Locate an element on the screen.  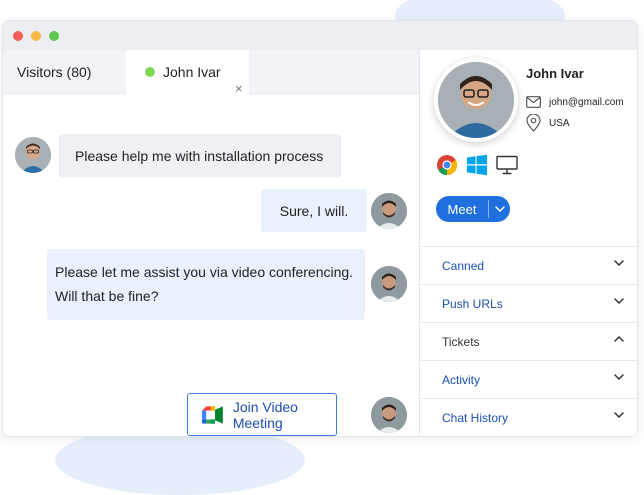
visitor-environment is located at coordinates (481, 165).